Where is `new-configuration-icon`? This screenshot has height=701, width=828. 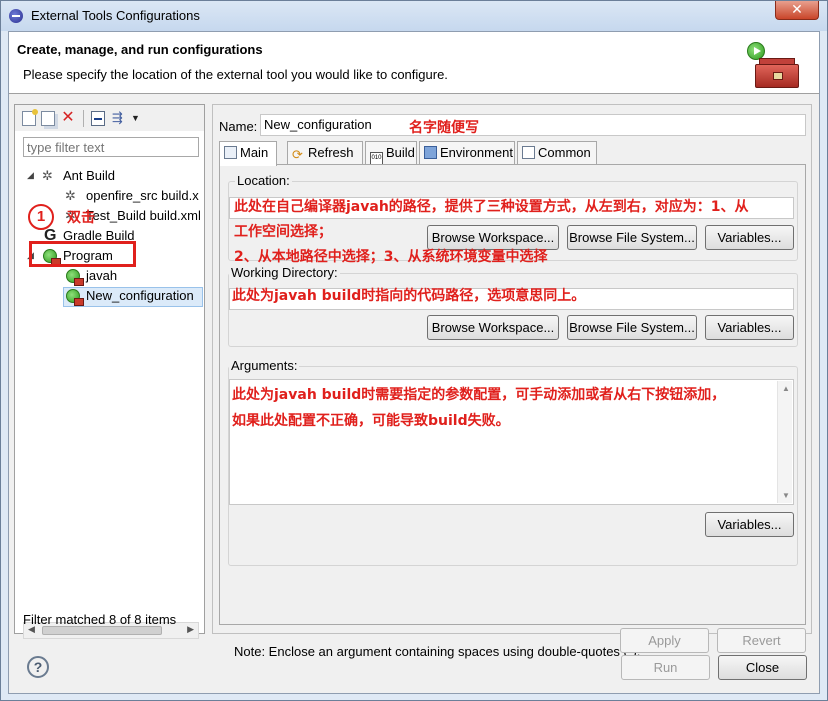 new-configuration-icon is located at coordinates (30, 117).